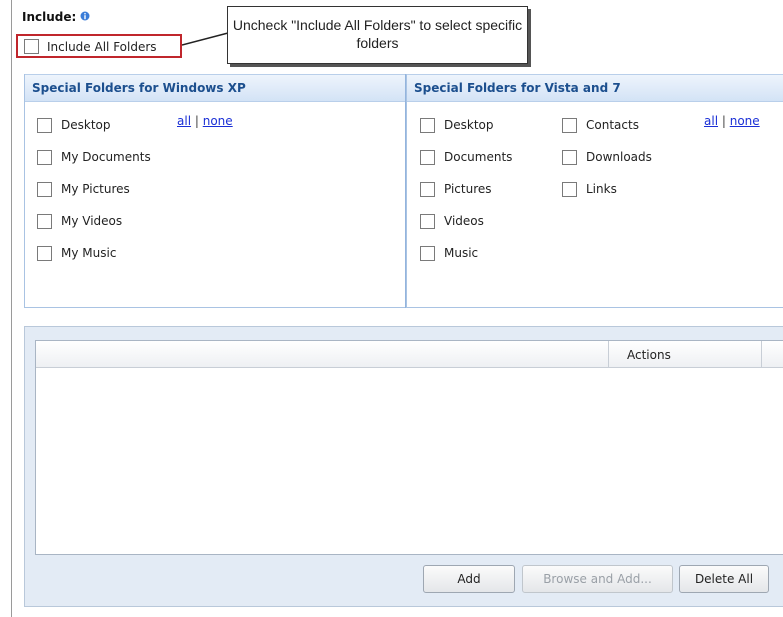 The width and height of the screenshot is (783, 617). What do you see at coordinates (106, 157) in the screenshot?
I see `xp-my-documents-label: My Documents` at bounding box center [106, 157].